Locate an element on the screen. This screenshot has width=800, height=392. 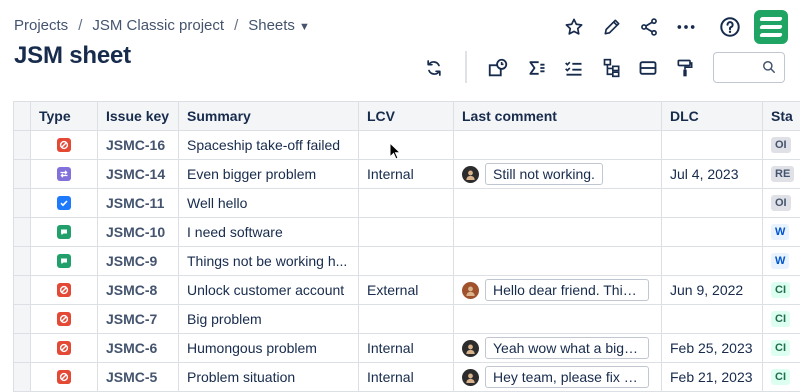
table-row: JSMC-11 Well hello OI is located at coordinates (407, 203).